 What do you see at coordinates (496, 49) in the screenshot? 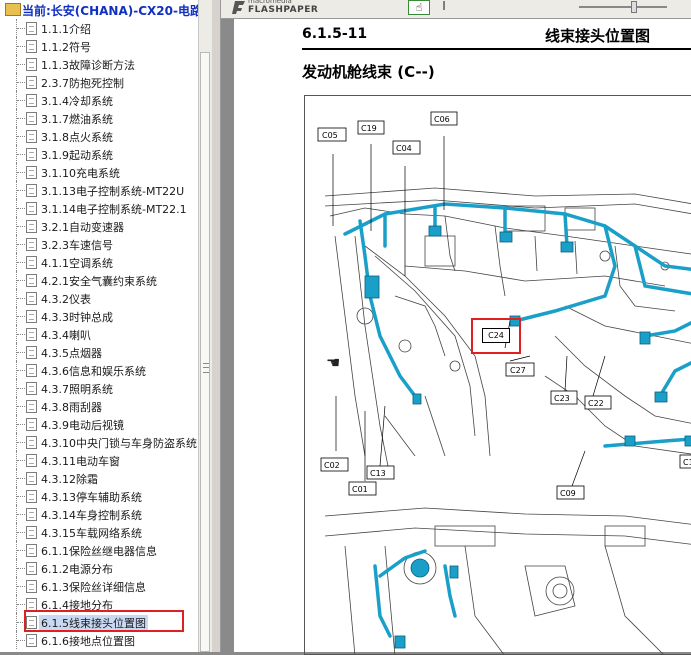
I see `title-divider` at bounding box center [496, 49].